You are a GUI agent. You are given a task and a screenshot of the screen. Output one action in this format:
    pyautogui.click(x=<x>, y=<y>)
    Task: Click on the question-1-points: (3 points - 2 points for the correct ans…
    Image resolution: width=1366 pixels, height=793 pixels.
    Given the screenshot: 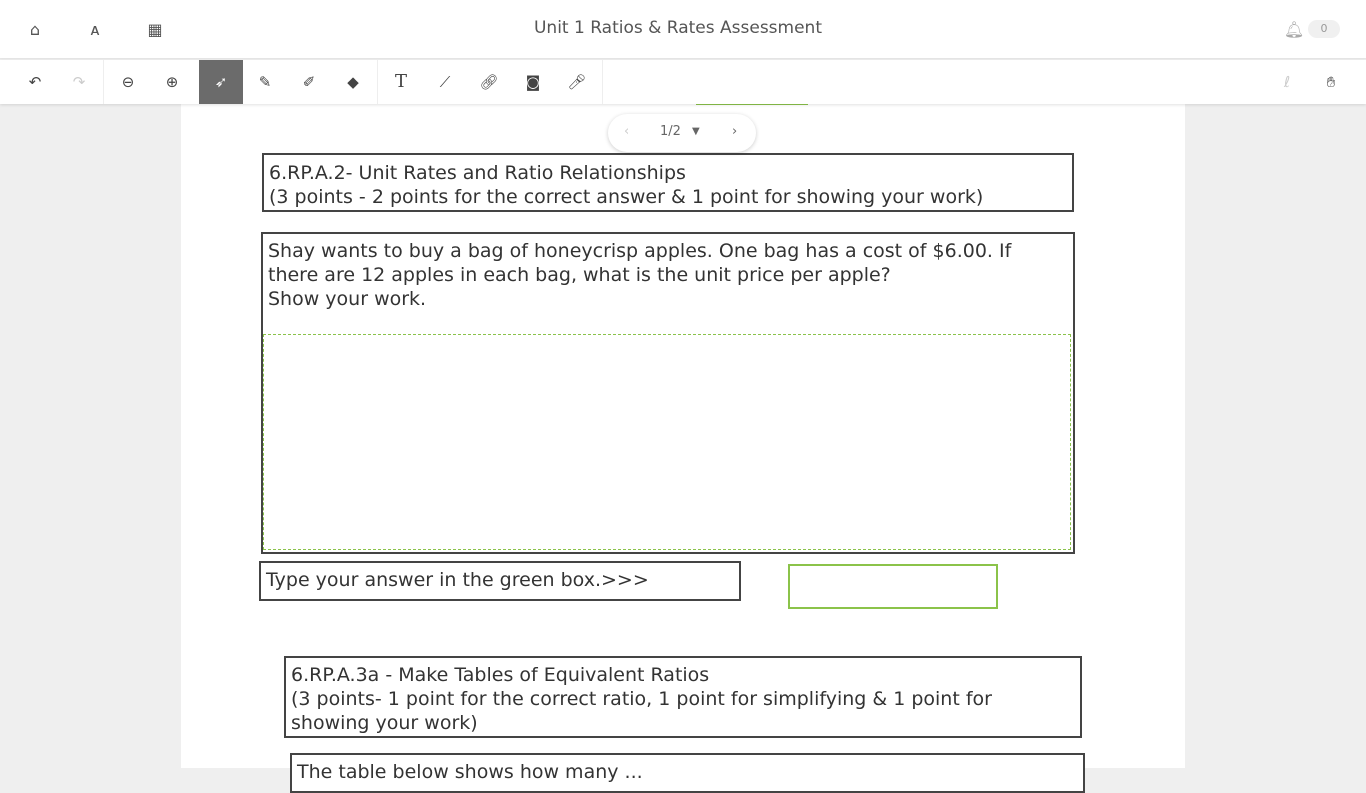 What is the action you would take?
    pyautogui.click(x=626, y=197)
    